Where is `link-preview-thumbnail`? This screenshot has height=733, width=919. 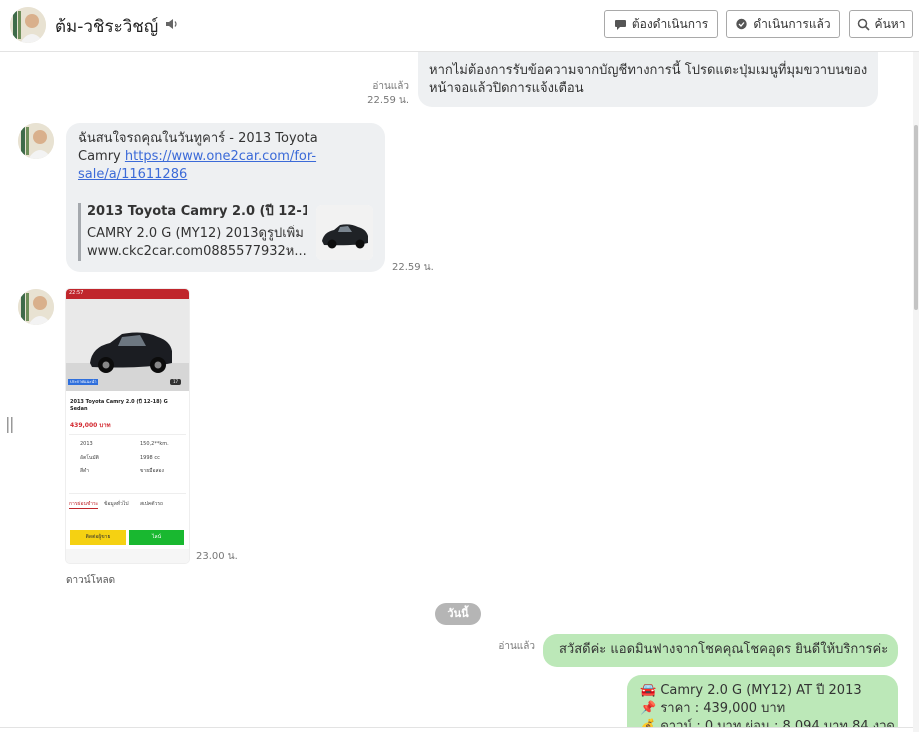 link-preview-thumbnail is located at coordinates (344, 232).